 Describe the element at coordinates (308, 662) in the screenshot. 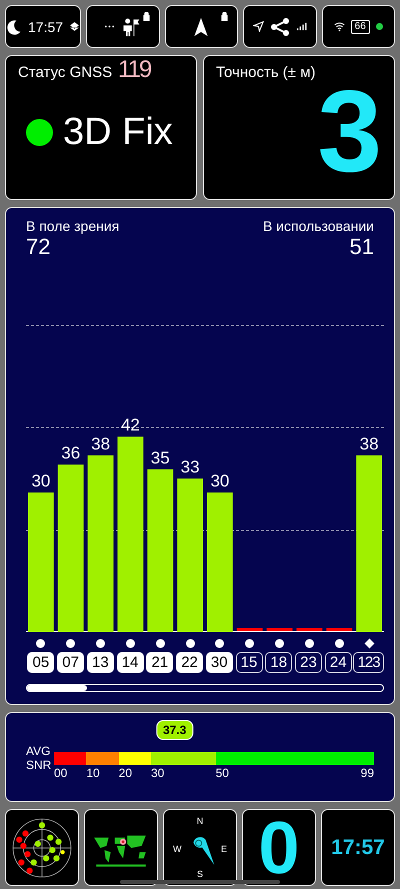

I see `satellite-id: 23` at that location.